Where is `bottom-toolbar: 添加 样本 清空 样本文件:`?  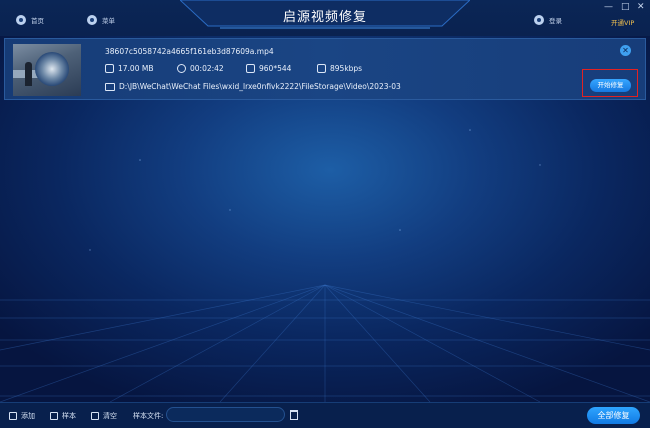 bottom-toolbar: 添加 样本 清空 样本文件: is located at coordinates (325, 415).